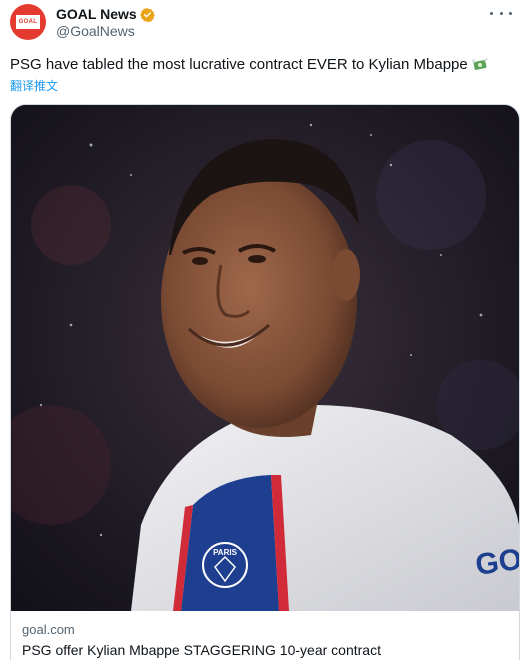 This screenshot has width=530, height=660. I want to click on translate-link: 翻译推文, so click(34, 85).